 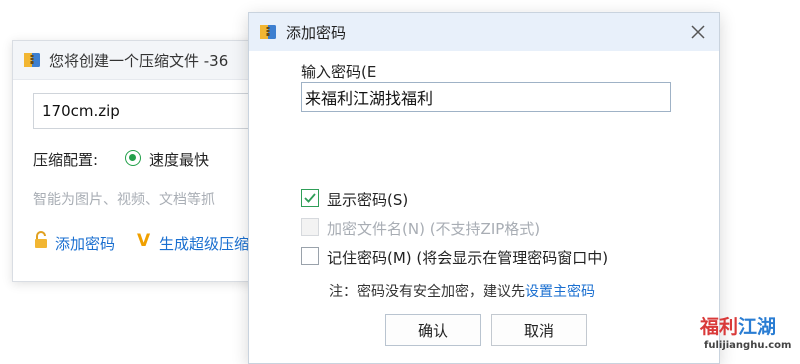 I want to click on v-badge-icon: V, so click(x=144, y=241).